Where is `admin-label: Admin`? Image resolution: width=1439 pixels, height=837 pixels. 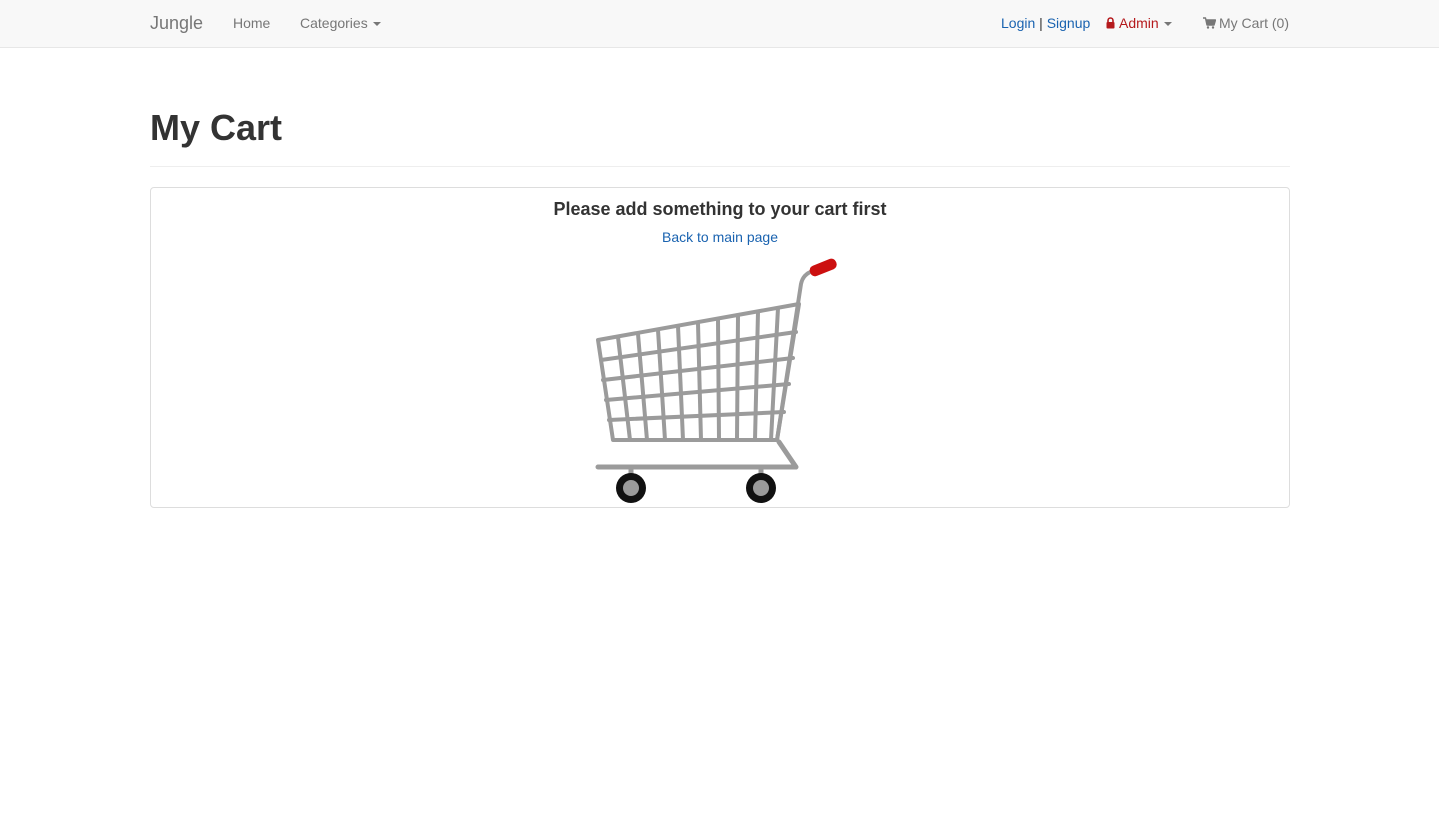
admin-label: Admin is located at coordinates (1139, 23).